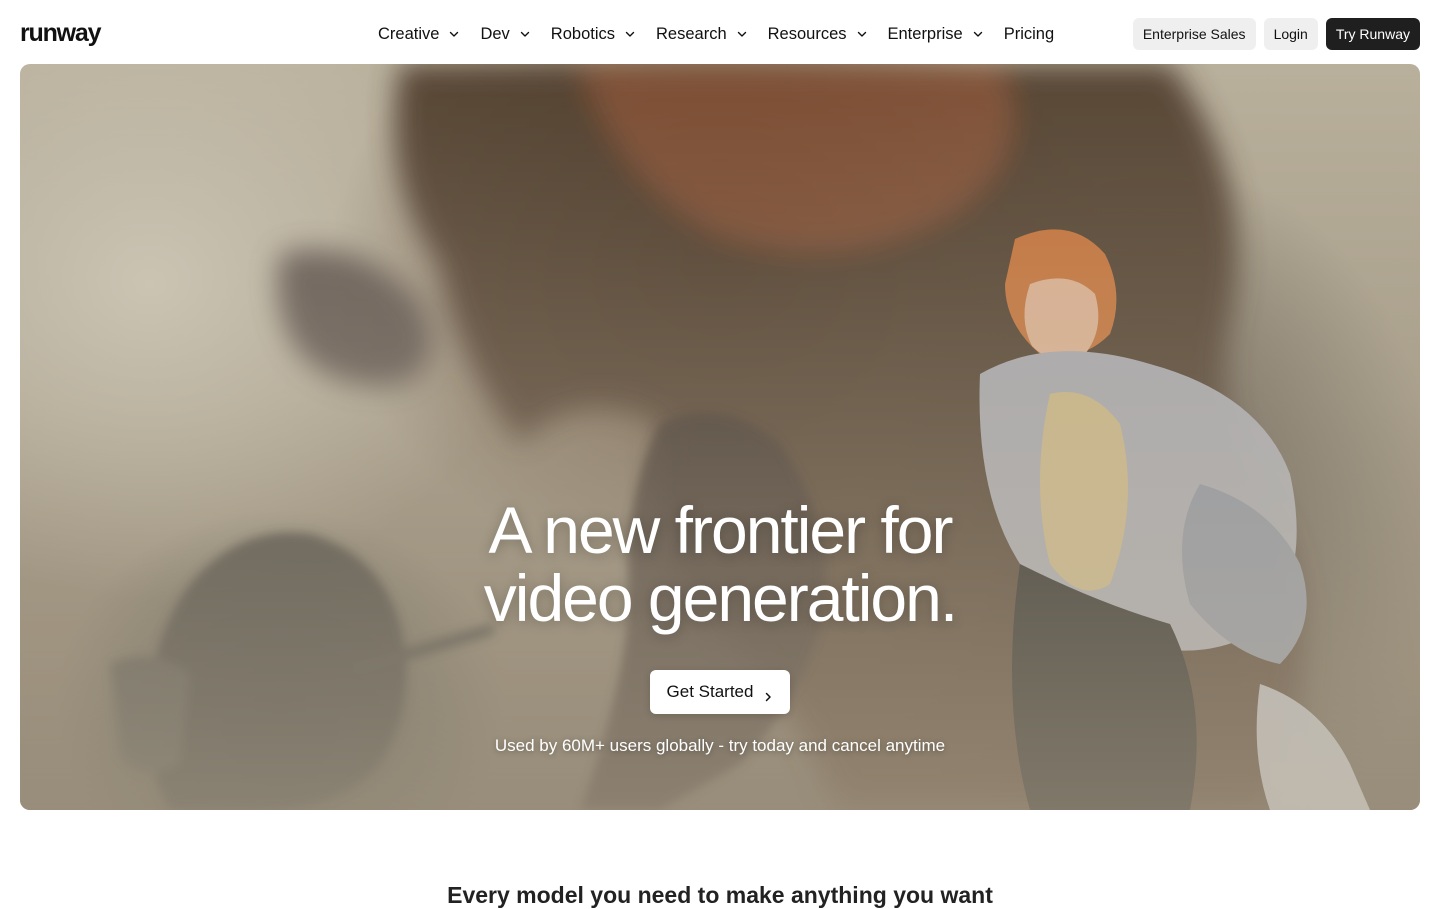 This screenshot has height=909, width=1440. What do you see at coordinates (409, 34) in the screenshot?
I see `nav-item-label: Creative` at bounding box center [409, 34].